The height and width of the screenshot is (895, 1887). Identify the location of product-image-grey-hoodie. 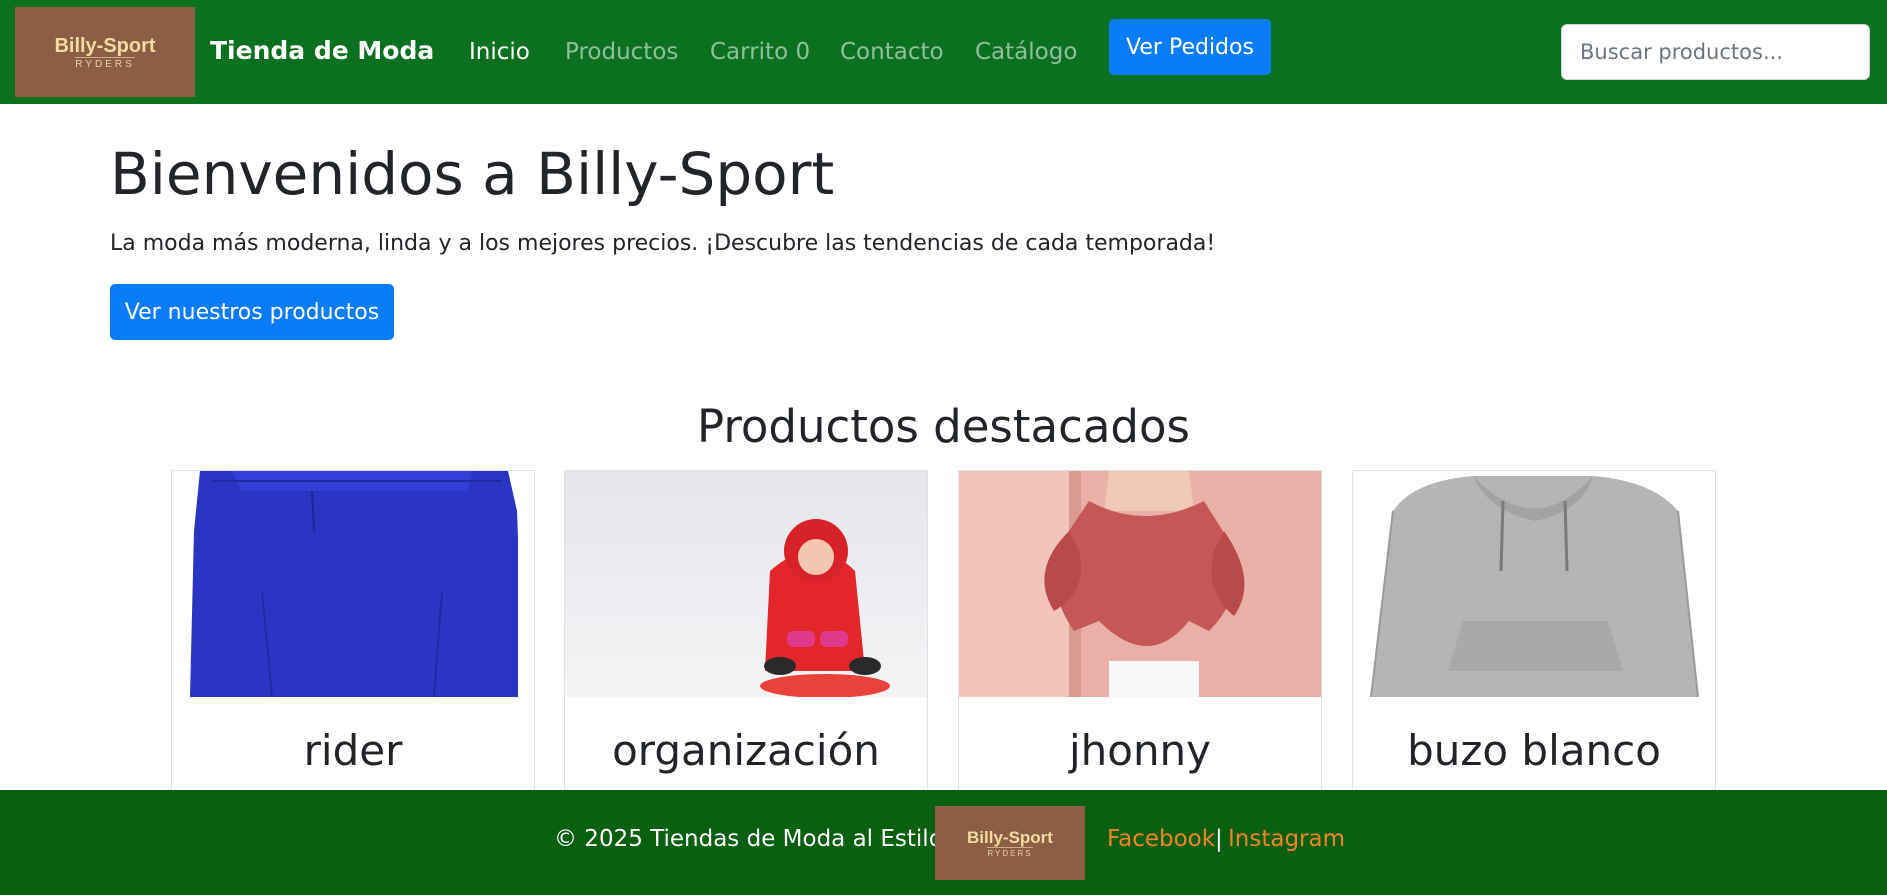
(1534, 584).